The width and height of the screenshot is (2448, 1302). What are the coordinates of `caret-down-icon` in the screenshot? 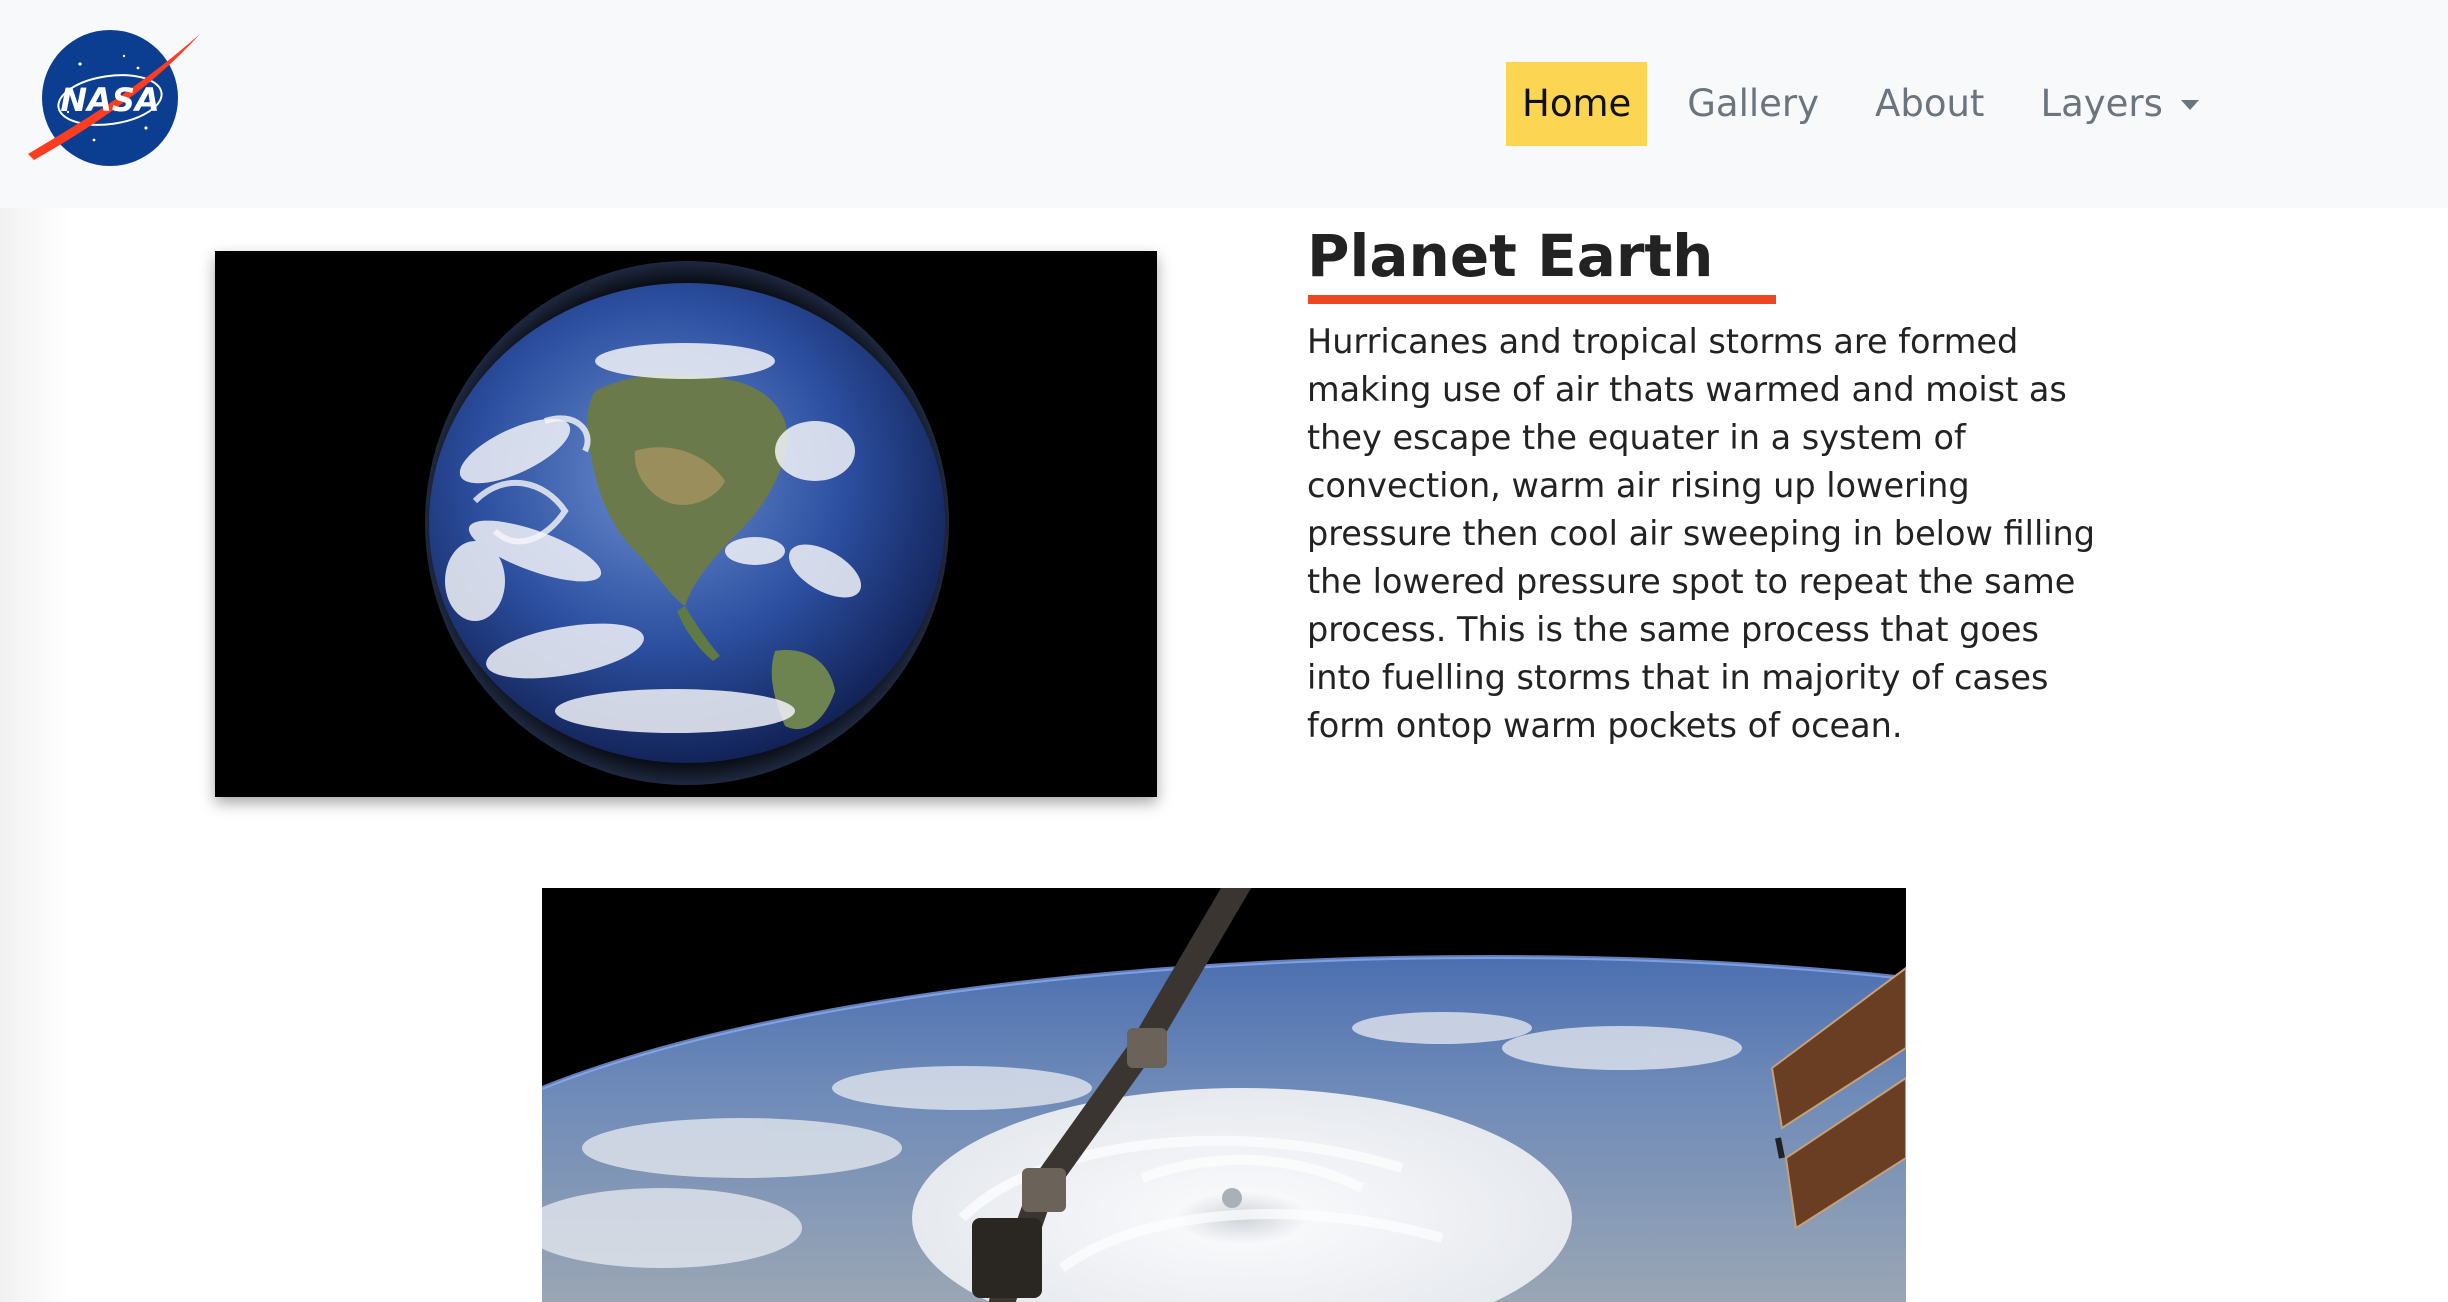 It's located at (2189, 105).